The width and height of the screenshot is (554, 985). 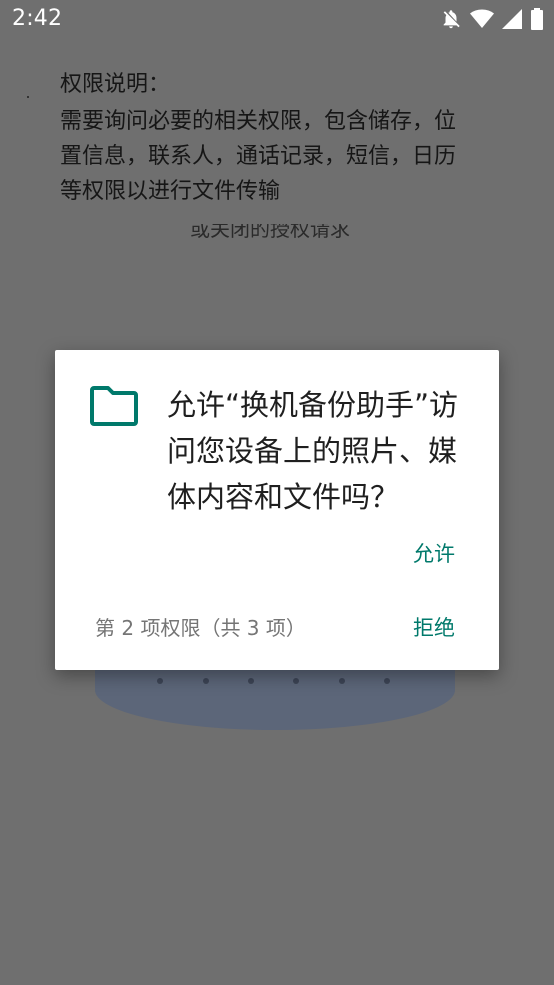 I want to click on notifications-off-icon, so click(x=451, y=19).